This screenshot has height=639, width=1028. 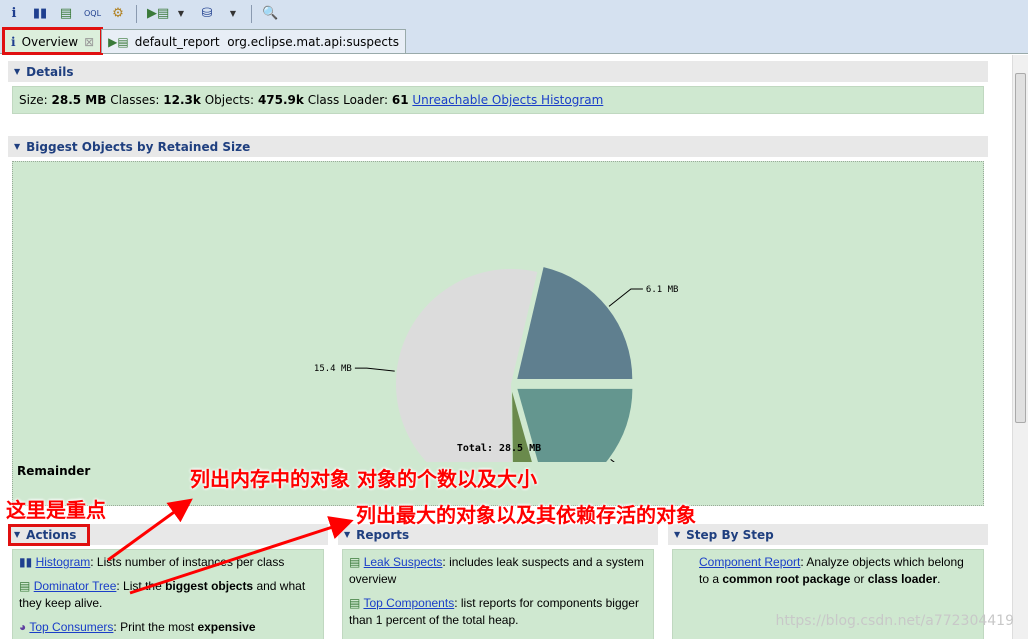 I want to click on highlight-box, so click(x=49, y=535).